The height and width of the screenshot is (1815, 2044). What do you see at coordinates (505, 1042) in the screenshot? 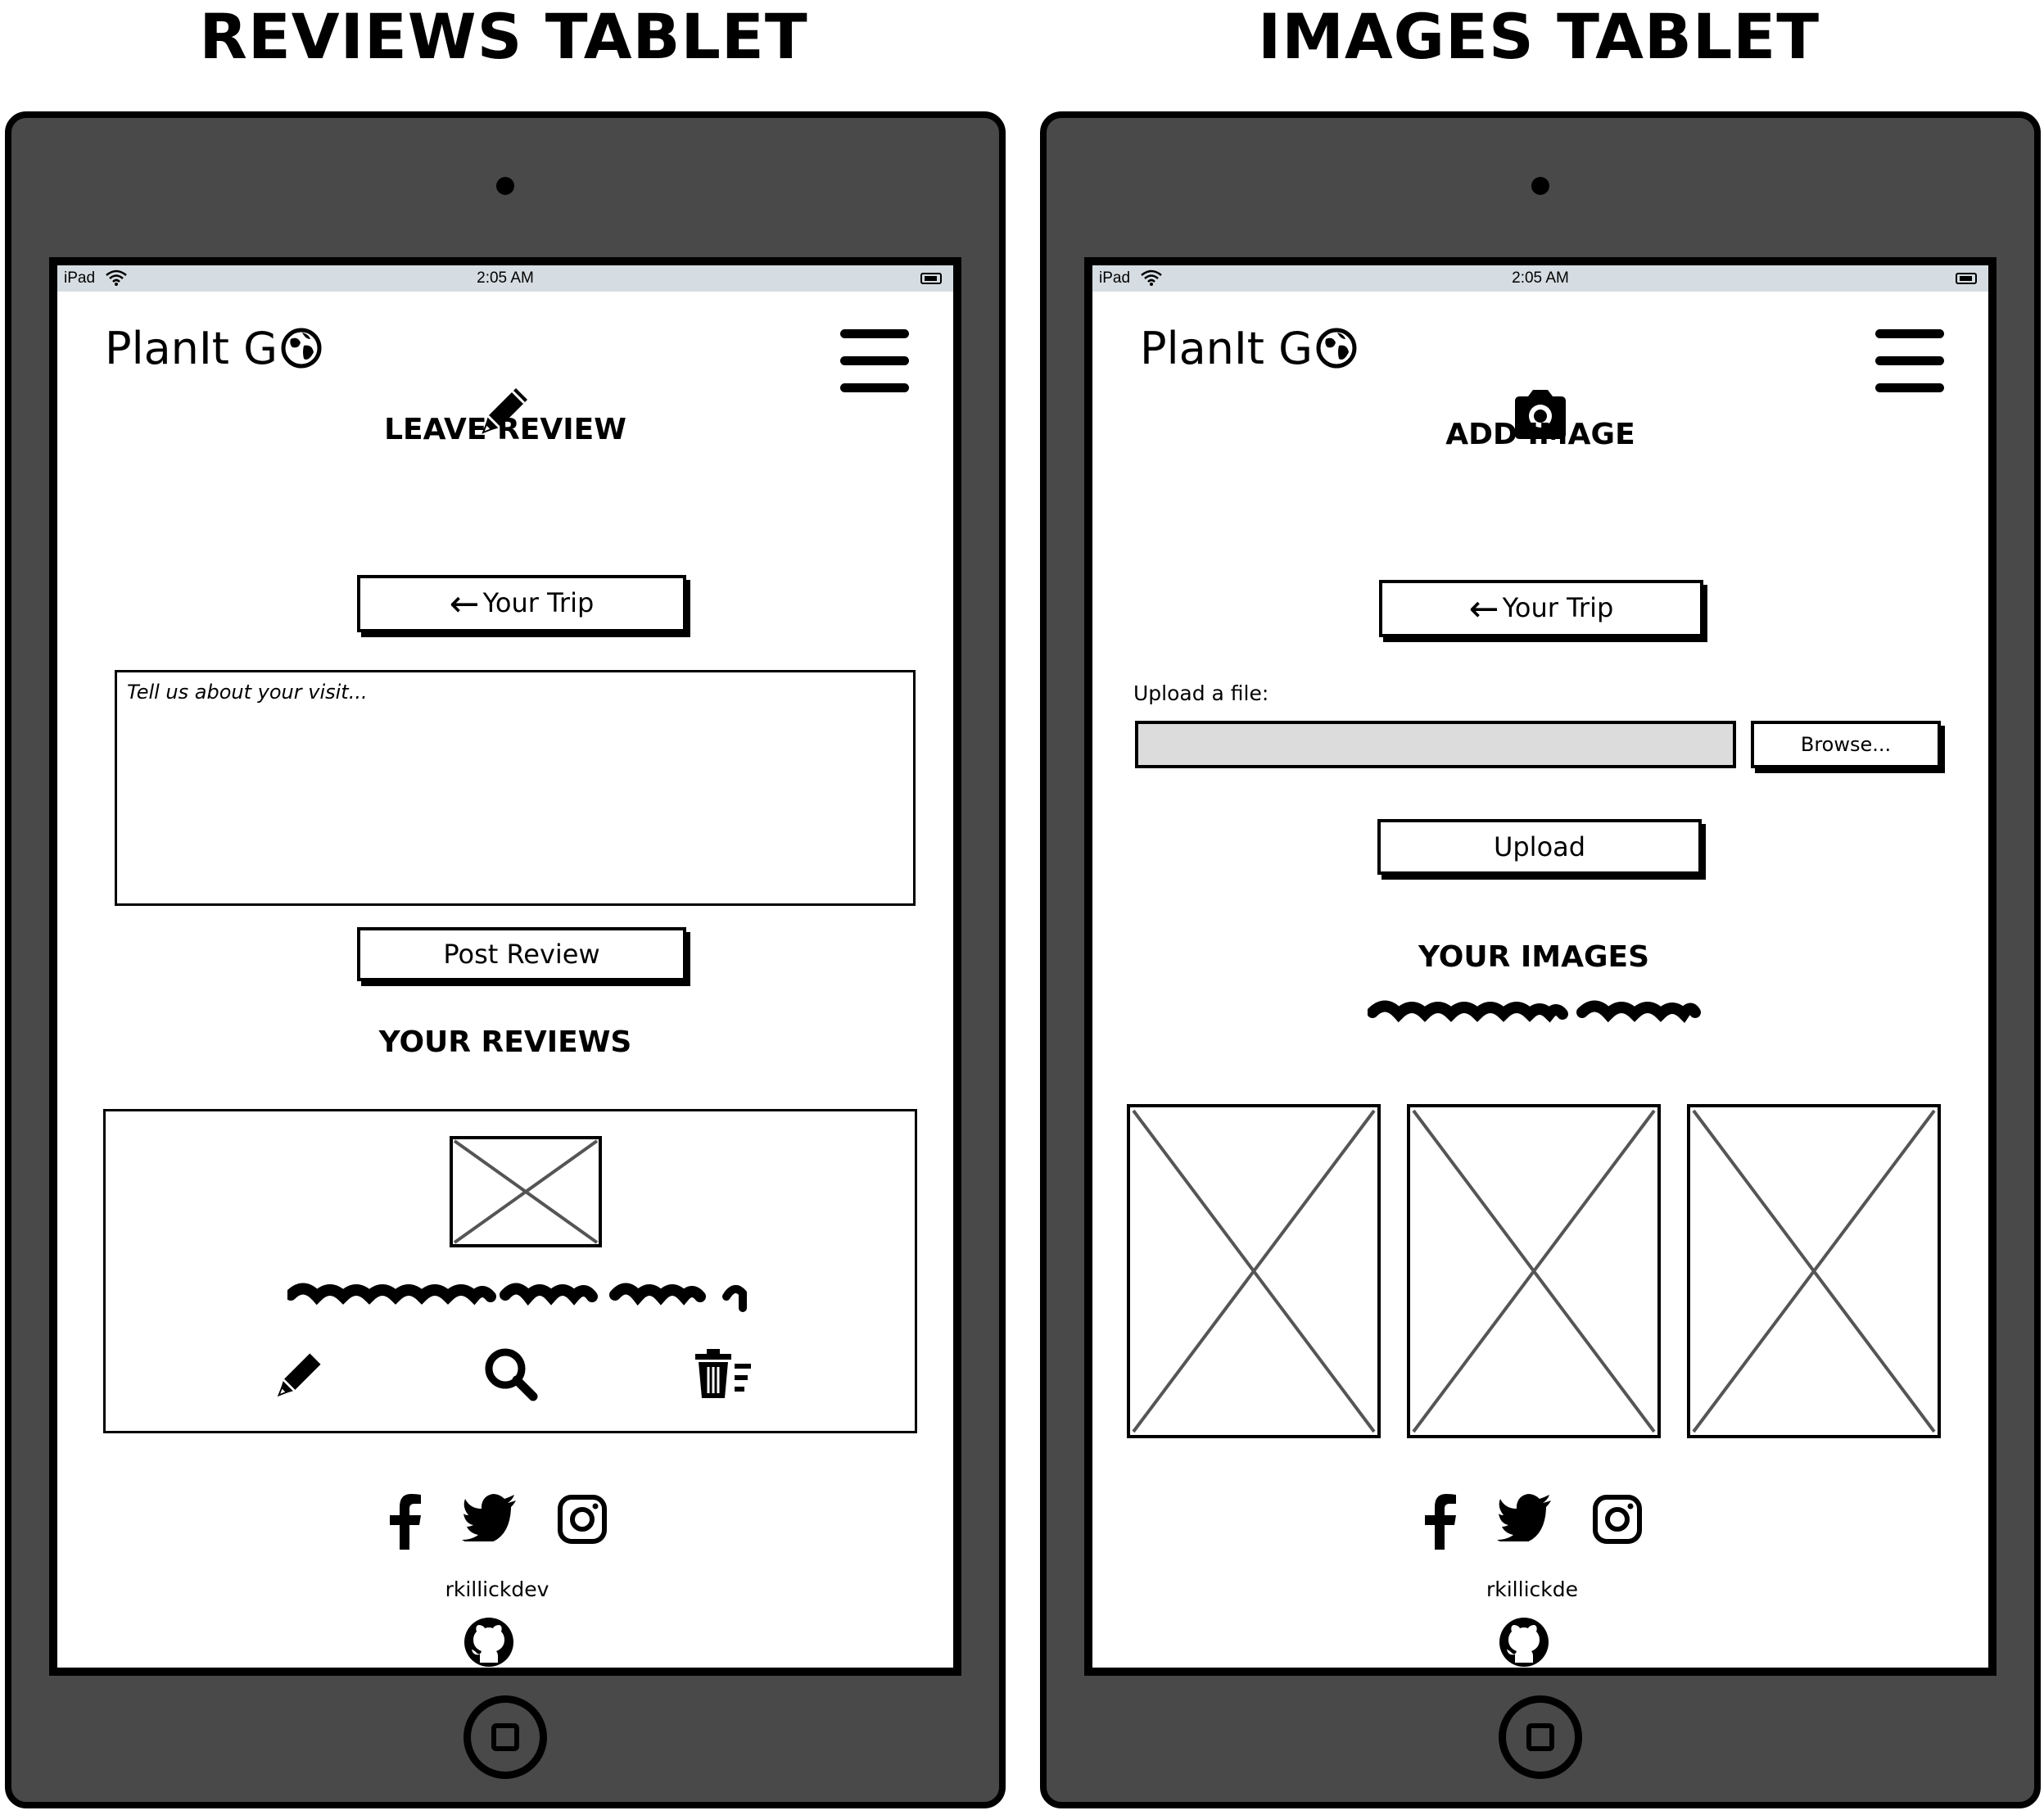
I see `your-reviews-title: YOUR REVIEWS` at bounding box center [505, 1042].